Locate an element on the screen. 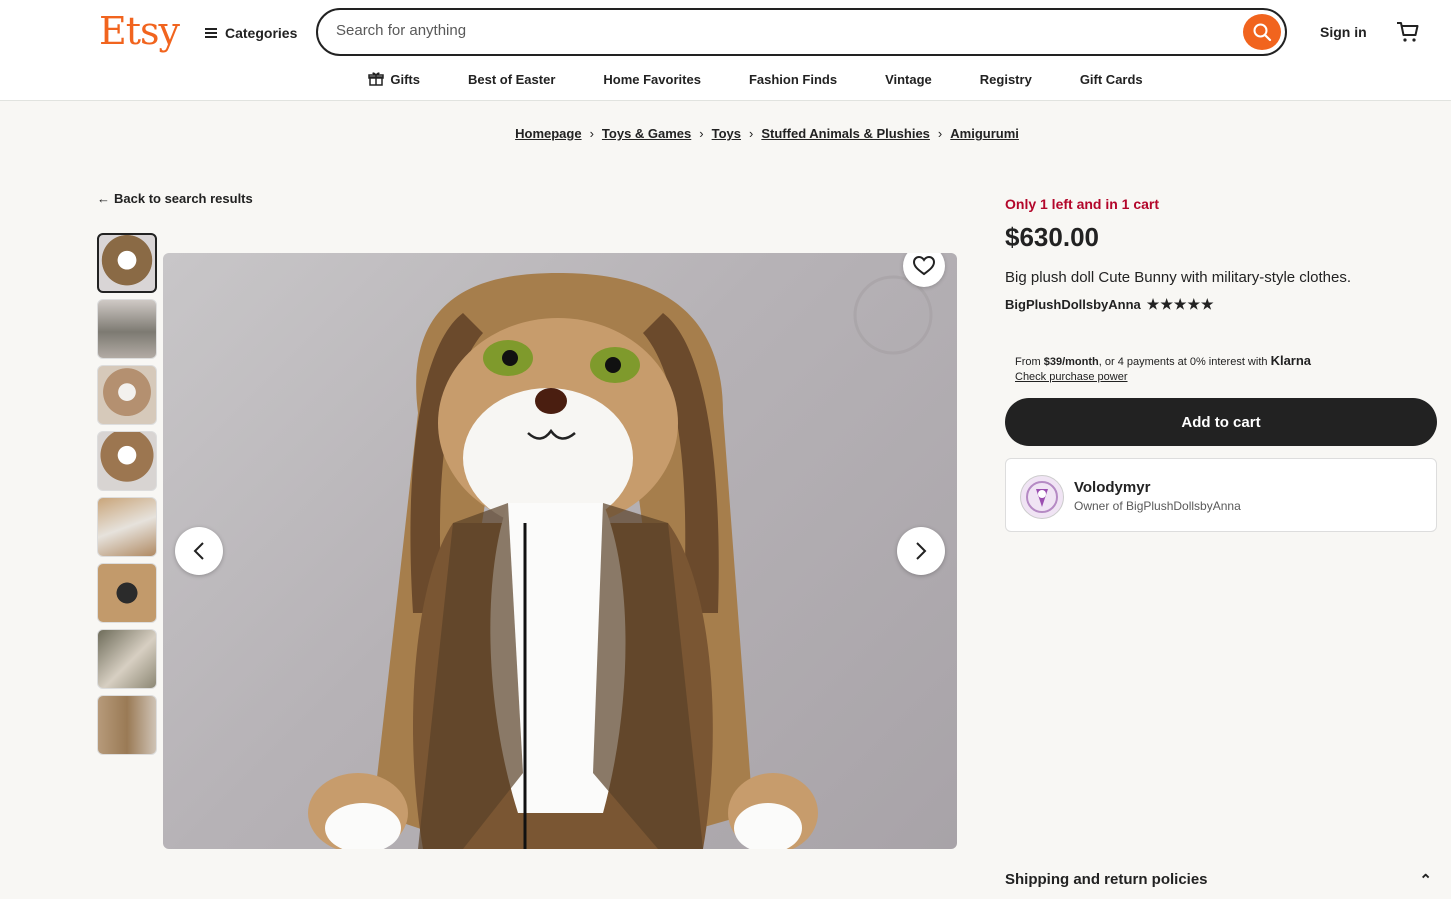  heart-icon is located at coordinates (924, 266).